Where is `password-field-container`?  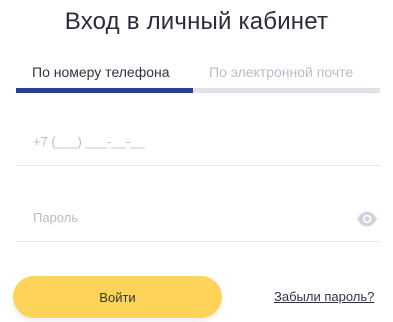 password-field-container is located at coordinates (198, 219).